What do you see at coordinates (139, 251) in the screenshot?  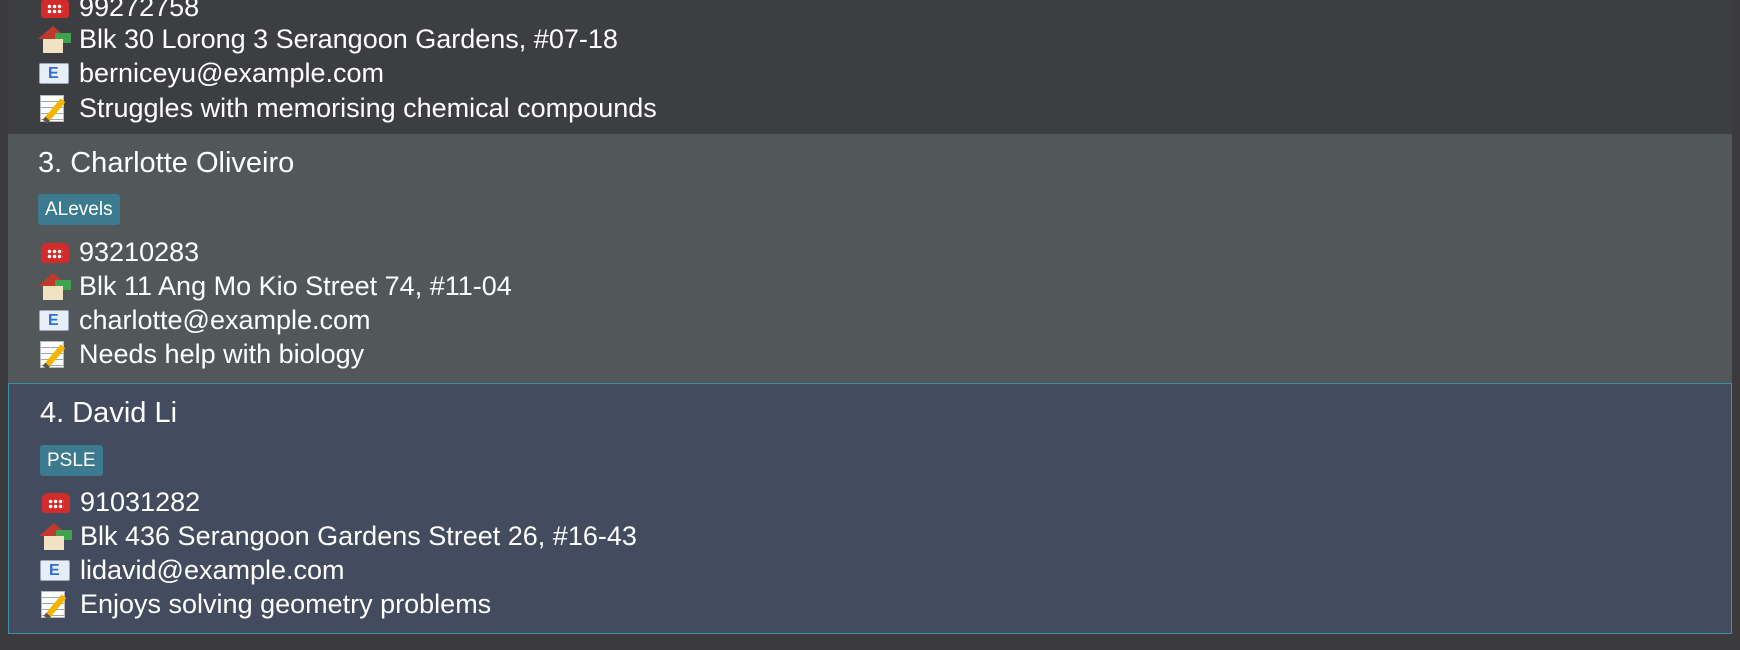 I see `phone-value: 93210283` at bounding box center [139, 251].